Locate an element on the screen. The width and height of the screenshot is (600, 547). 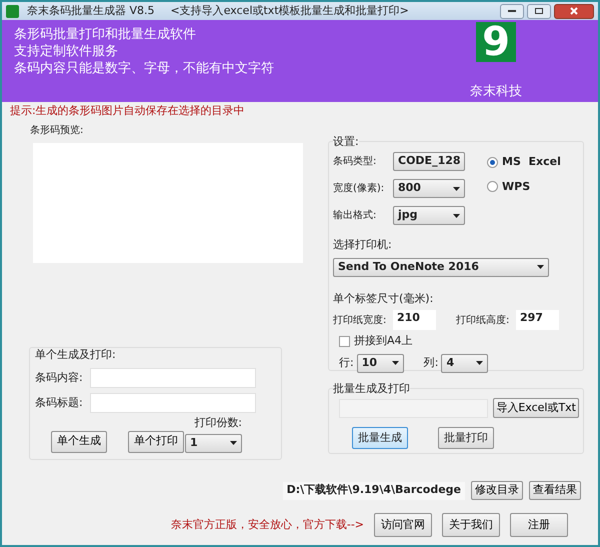
paper-width-label: 打印纸宽度: is located at coordinates (360, 321).